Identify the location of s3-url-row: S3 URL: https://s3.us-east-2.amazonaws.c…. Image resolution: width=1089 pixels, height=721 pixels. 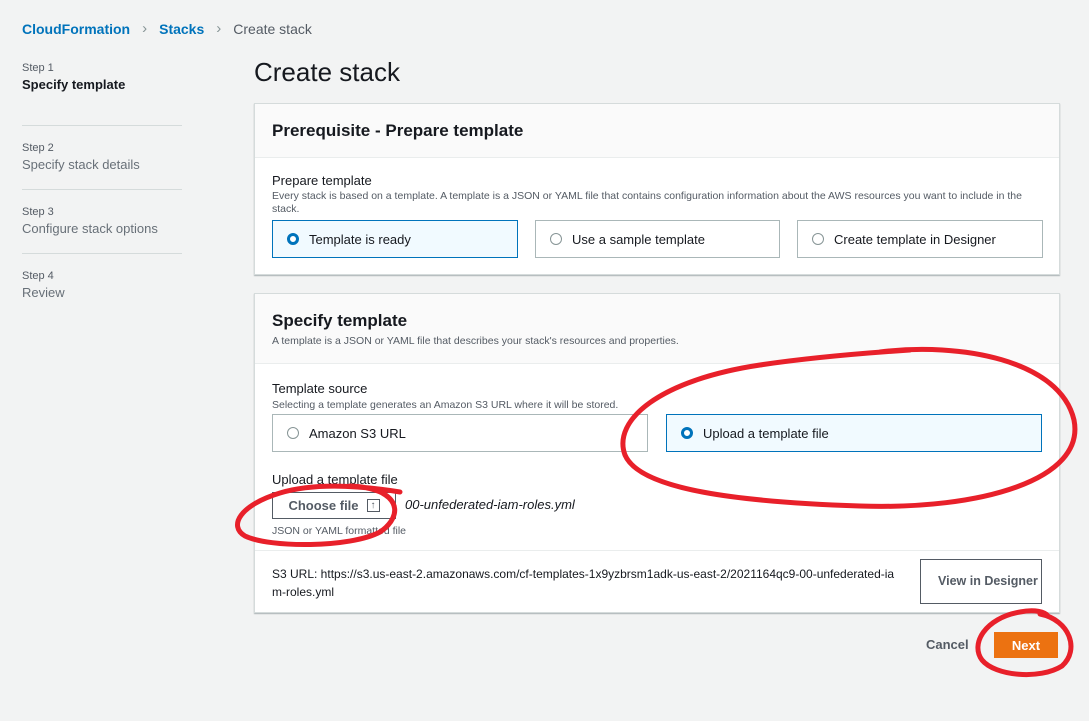
(657, 581).